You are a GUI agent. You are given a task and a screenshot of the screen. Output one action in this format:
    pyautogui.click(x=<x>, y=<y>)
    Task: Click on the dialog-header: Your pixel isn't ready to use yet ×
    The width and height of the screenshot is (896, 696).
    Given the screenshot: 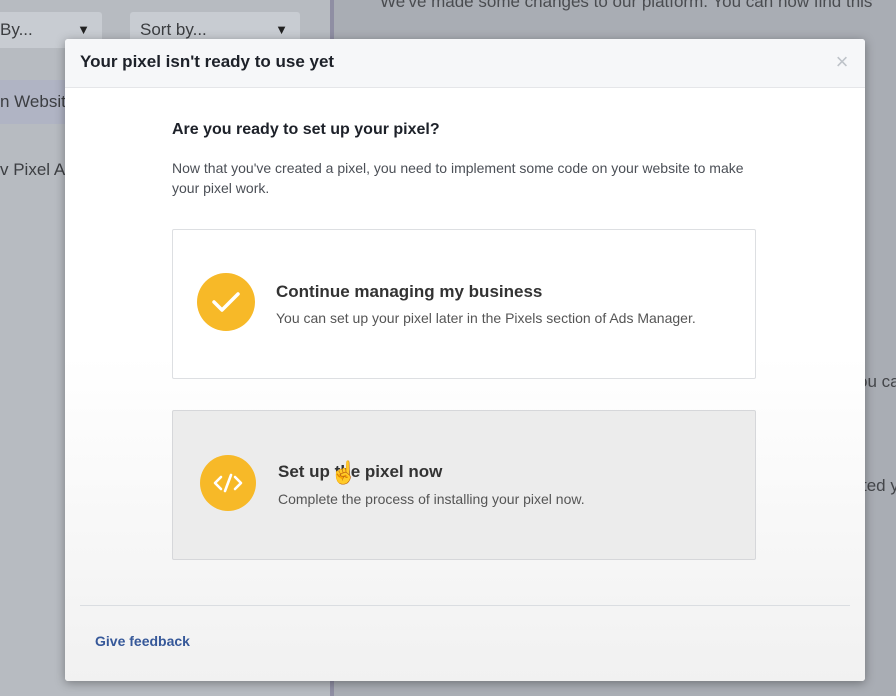 What is the action you would take?
    pyautogui.click(x=465, y=63)
    